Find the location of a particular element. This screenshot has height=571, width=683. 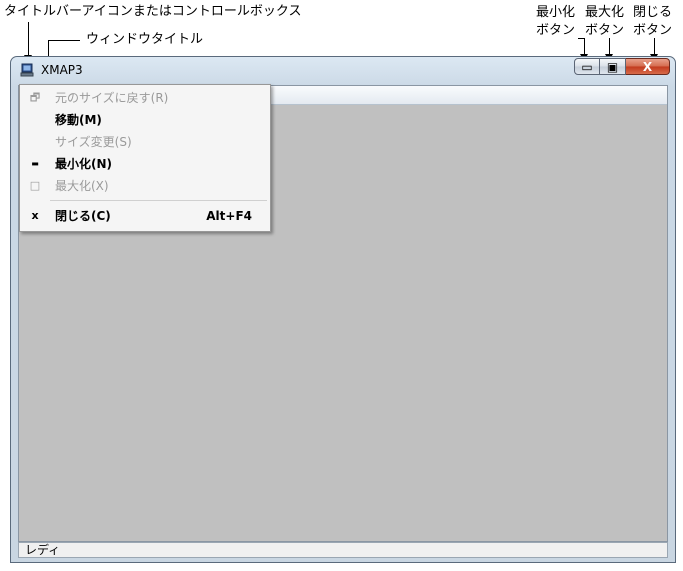

annotation-pointer-window-title-v is located at coordinates (48, 48).